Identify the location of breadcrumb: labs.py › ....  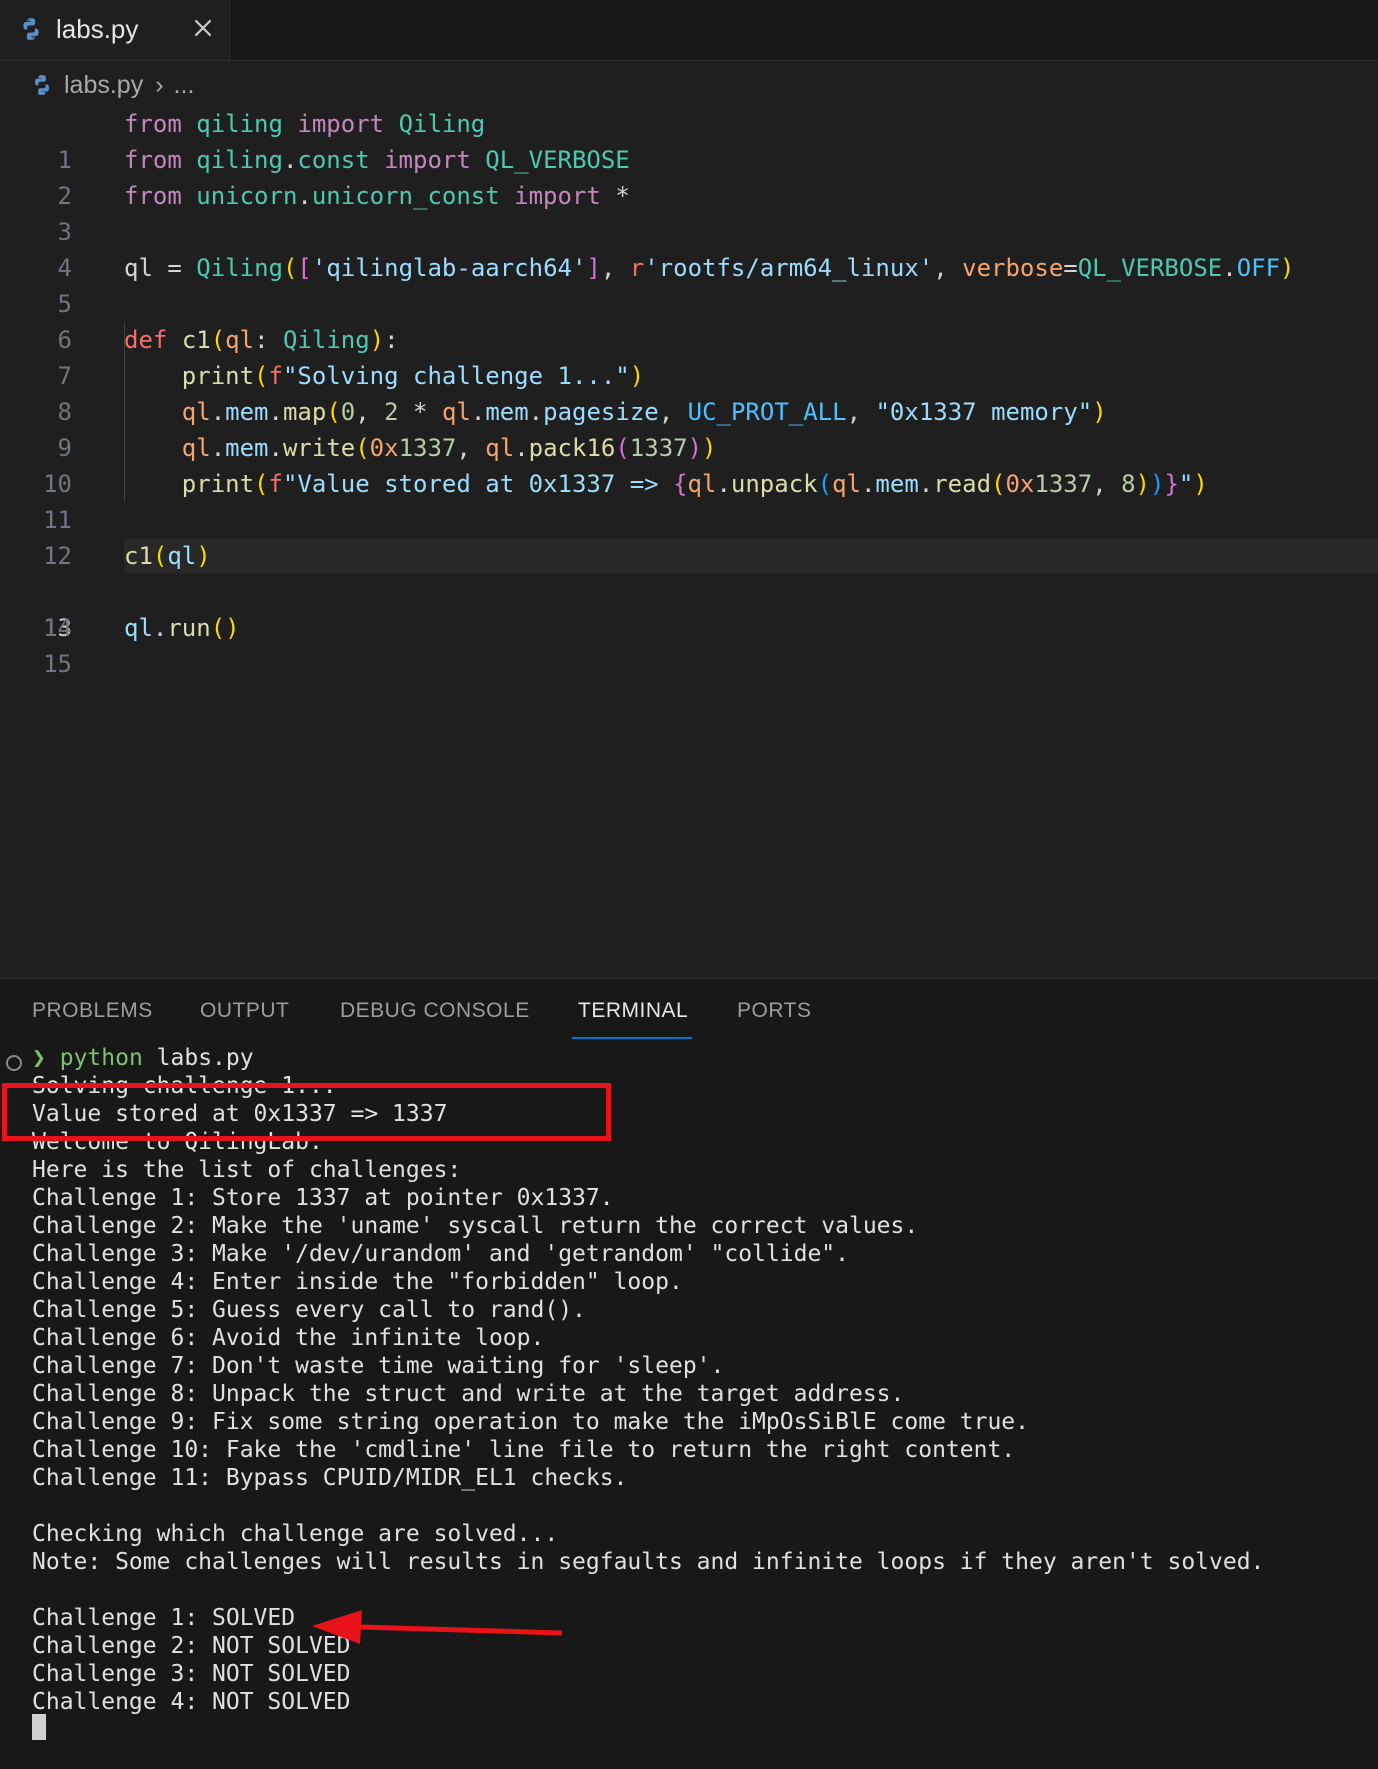
(112, 85).